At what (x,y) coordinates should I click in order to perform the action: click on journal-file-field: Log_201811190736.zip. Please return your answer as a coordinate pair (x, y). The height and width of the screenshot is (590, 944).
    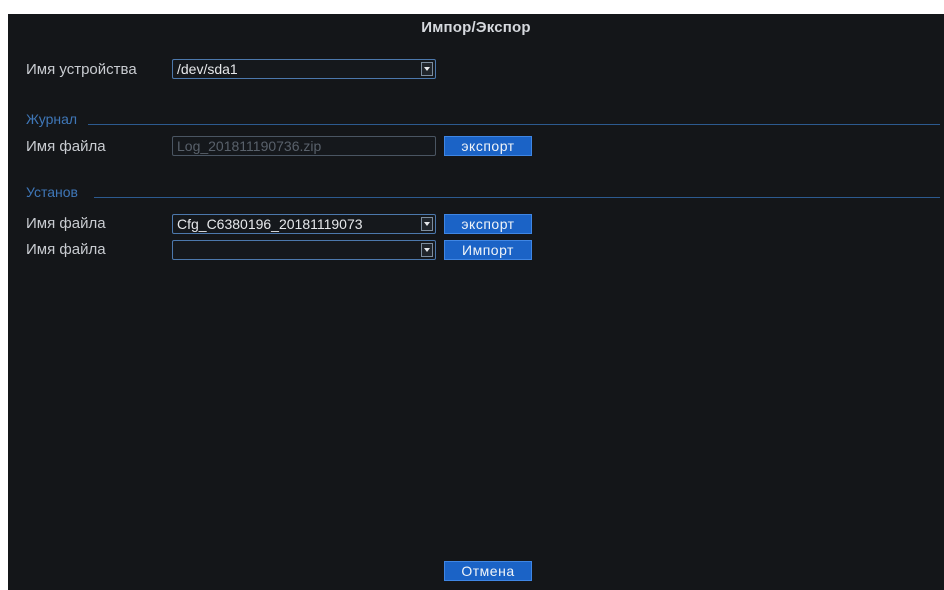
    Looking at the image, I should click on (304, 146).